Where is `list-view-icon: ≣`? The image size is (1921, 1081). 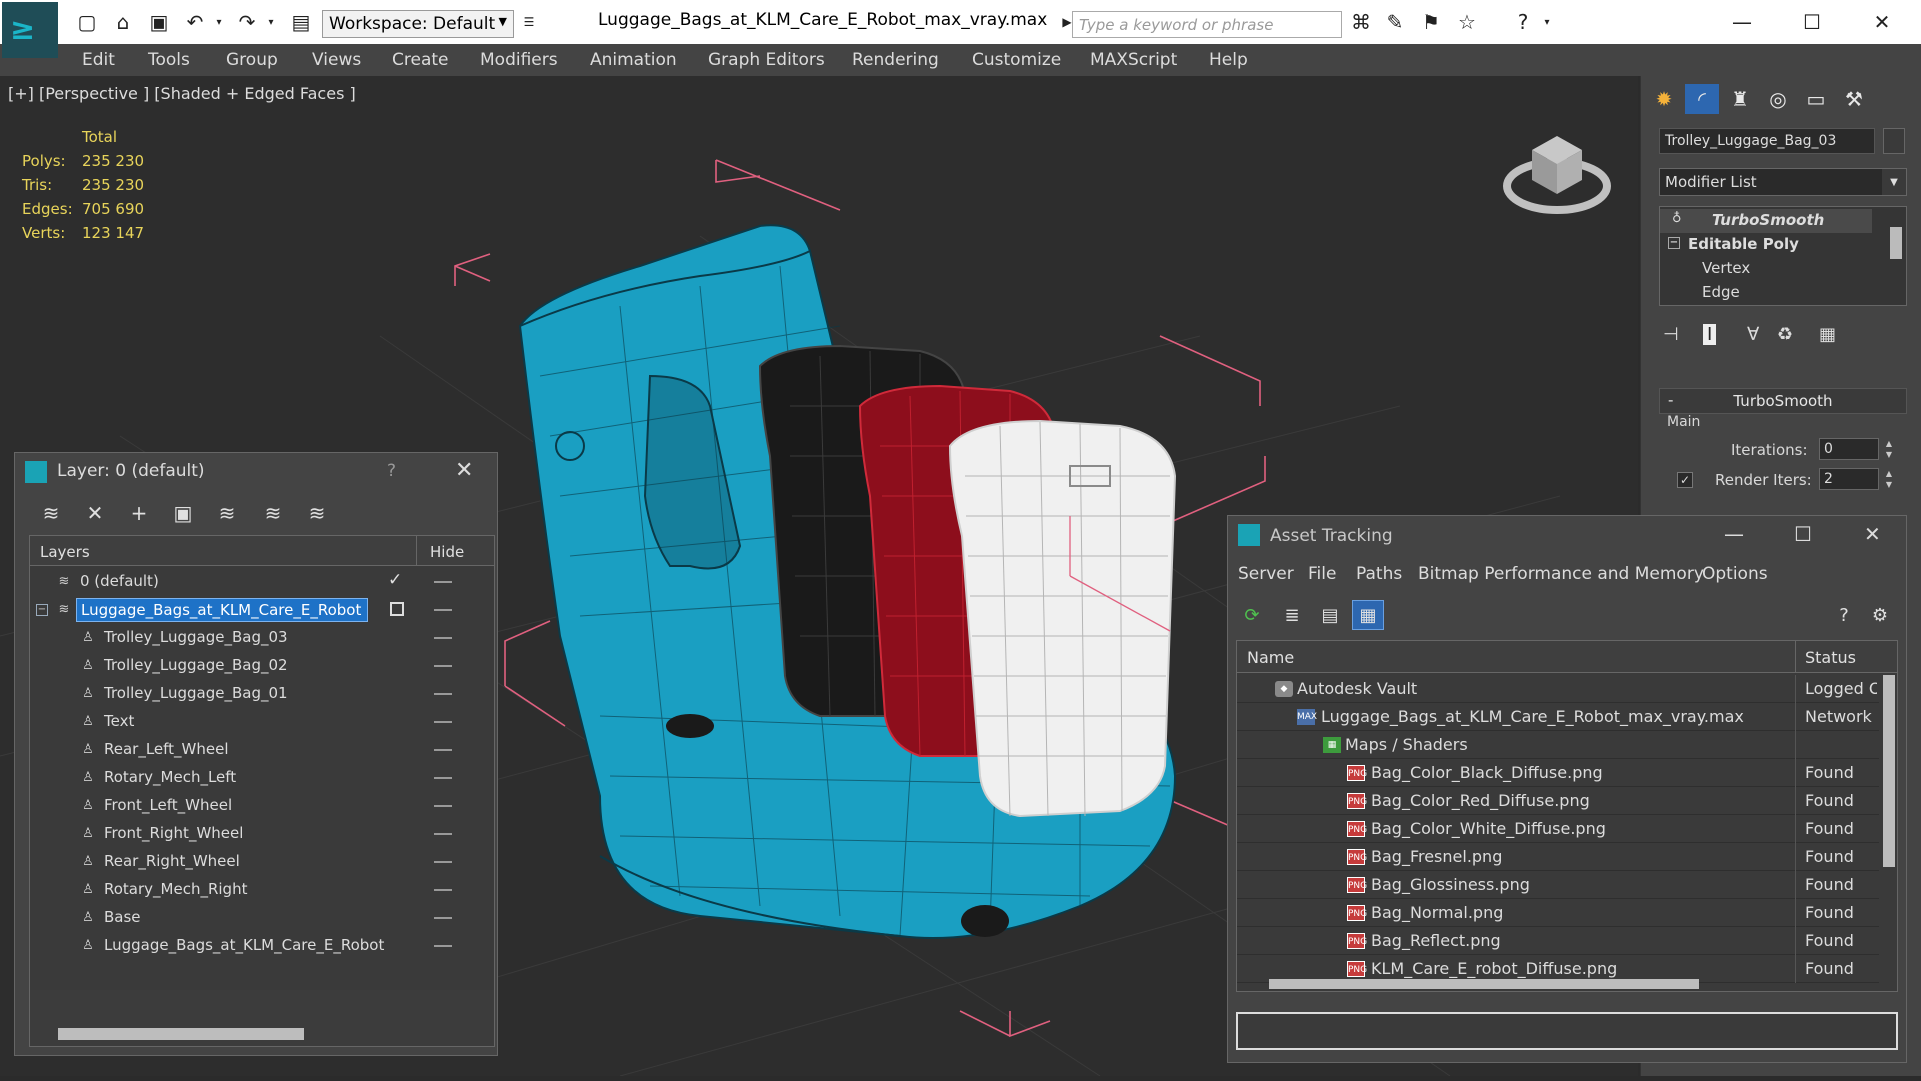 list-view-icon: ≣ is located at coordinates (1292, 615).